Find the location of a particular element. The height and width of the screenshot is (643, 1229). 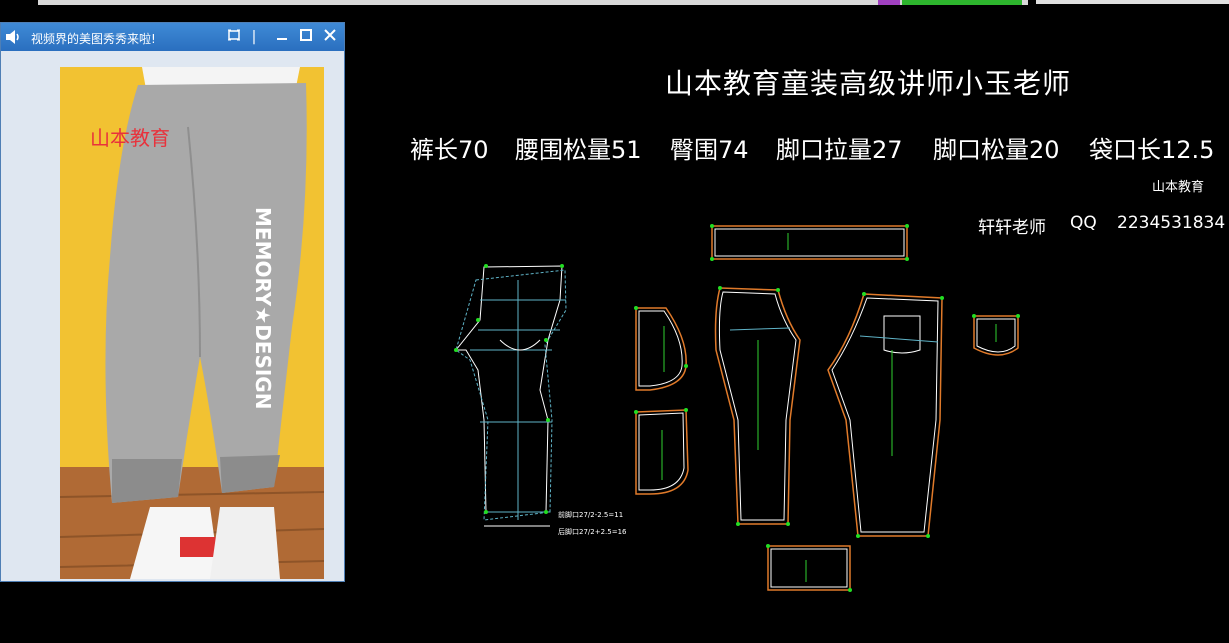

note-back-hem: 后脚口27/2+2.5=16 is located at coordinates (592, 532).